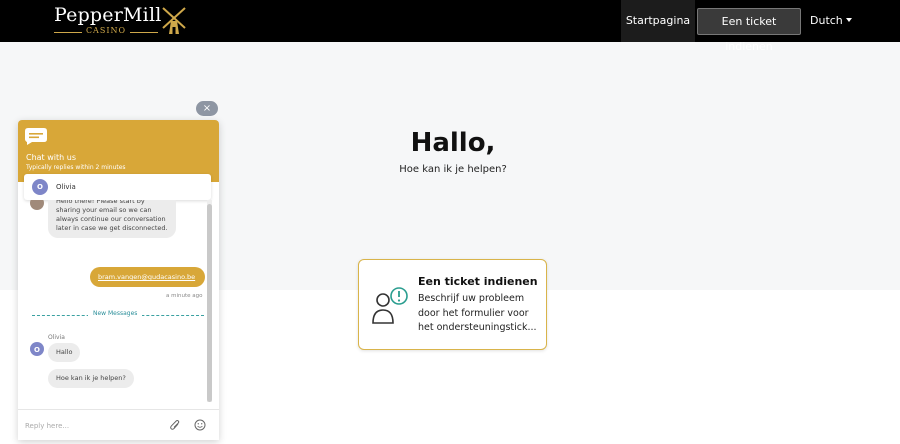 The height and width of the screenshot is (444, 900). I want to click on attach-icon, so click(175, 425).